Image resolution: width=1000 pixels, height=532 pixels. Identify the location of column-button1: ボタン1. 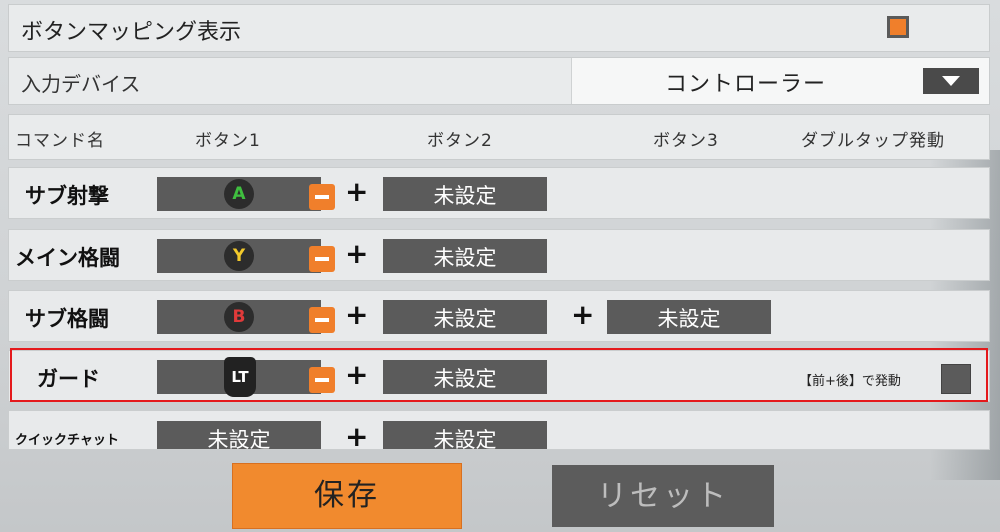
(228, 141).